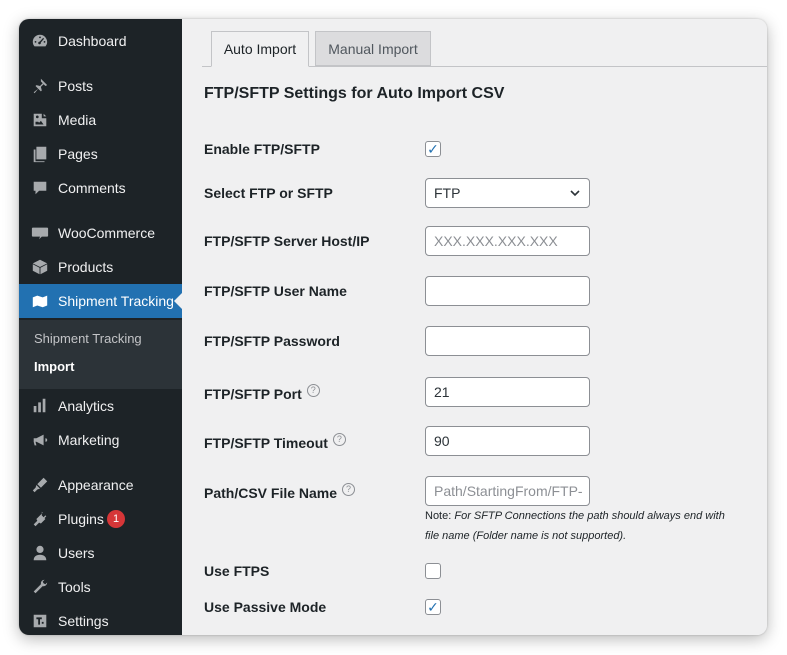  What do you see at coordinates (507, 291) in the screenshot?
I see `username-input` at bounding box center [507, 291].